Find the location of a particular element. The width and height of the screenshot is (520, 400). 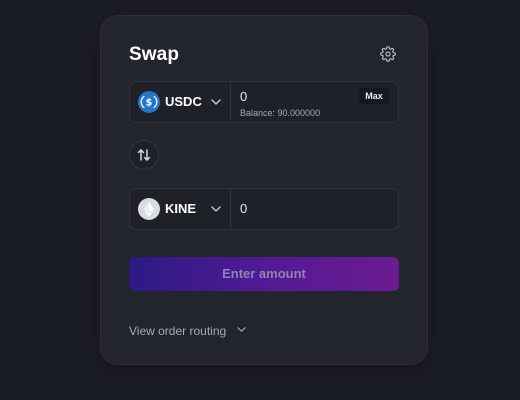

max-button: Max is located at coordinates (374, 96).